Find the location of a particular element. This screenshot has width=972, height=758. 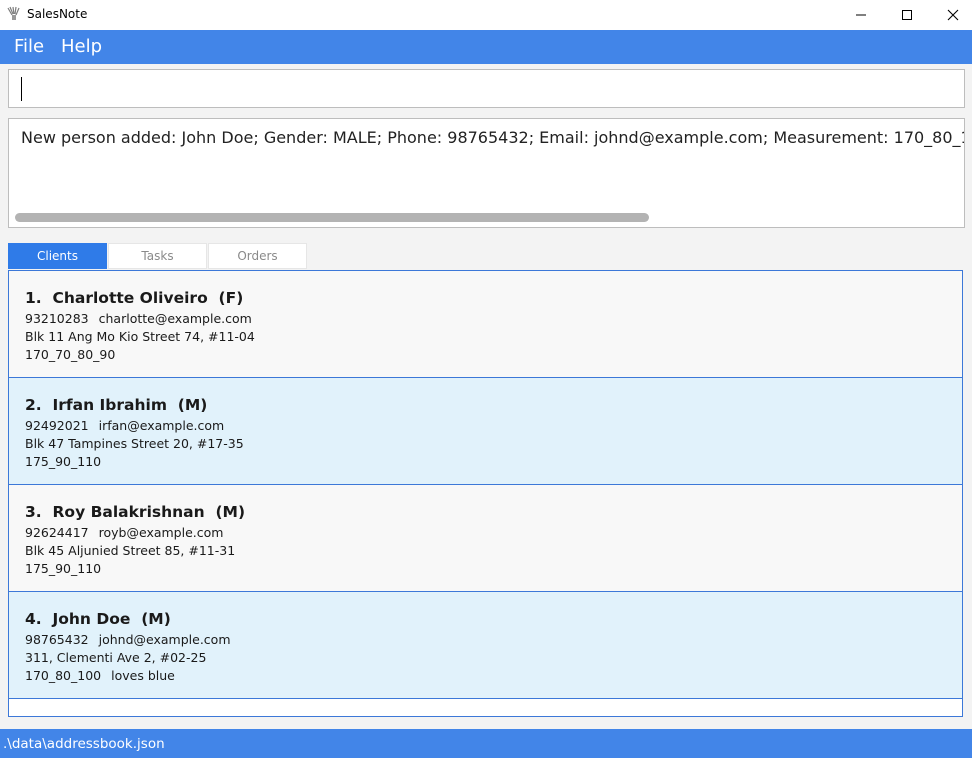

close-icon is located at coordinates (953, 15).